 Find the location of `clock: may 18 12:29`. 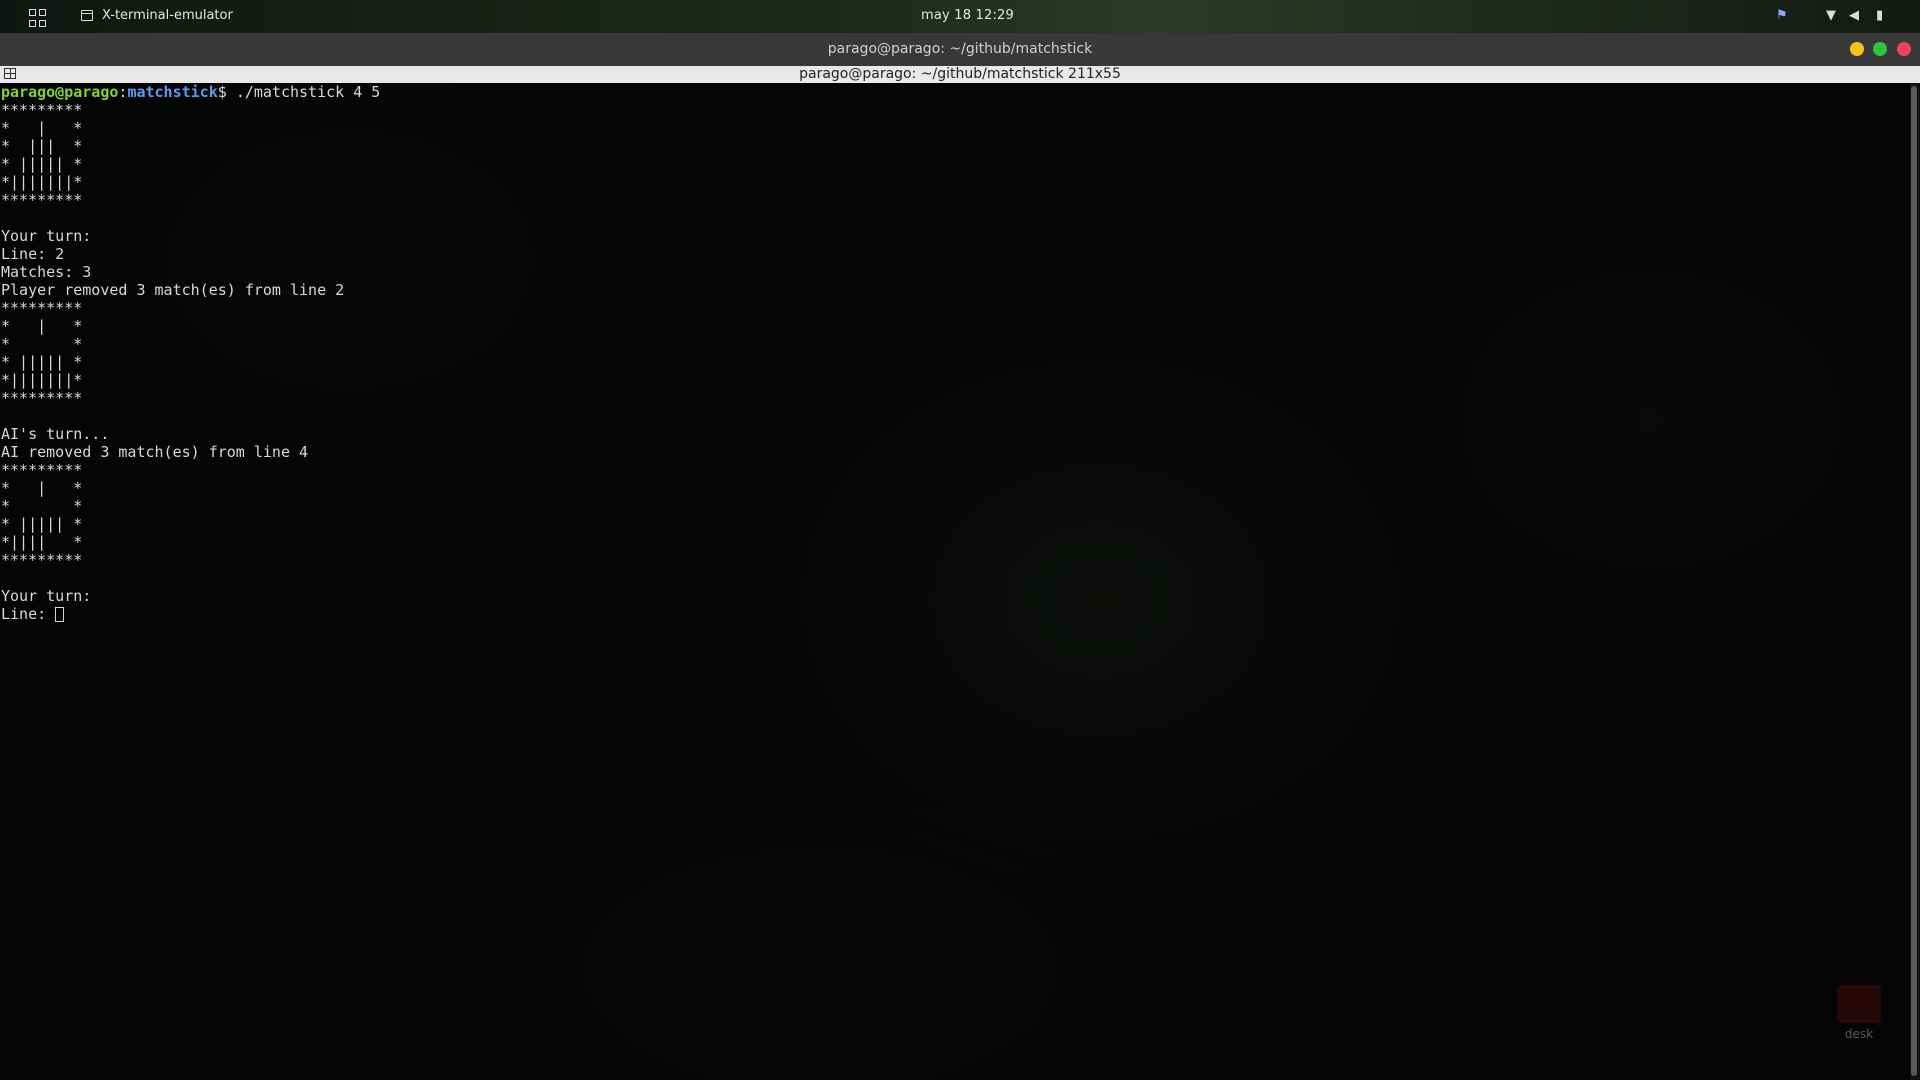

clock: may 18 12:29 is located at coordinates (967, 15).